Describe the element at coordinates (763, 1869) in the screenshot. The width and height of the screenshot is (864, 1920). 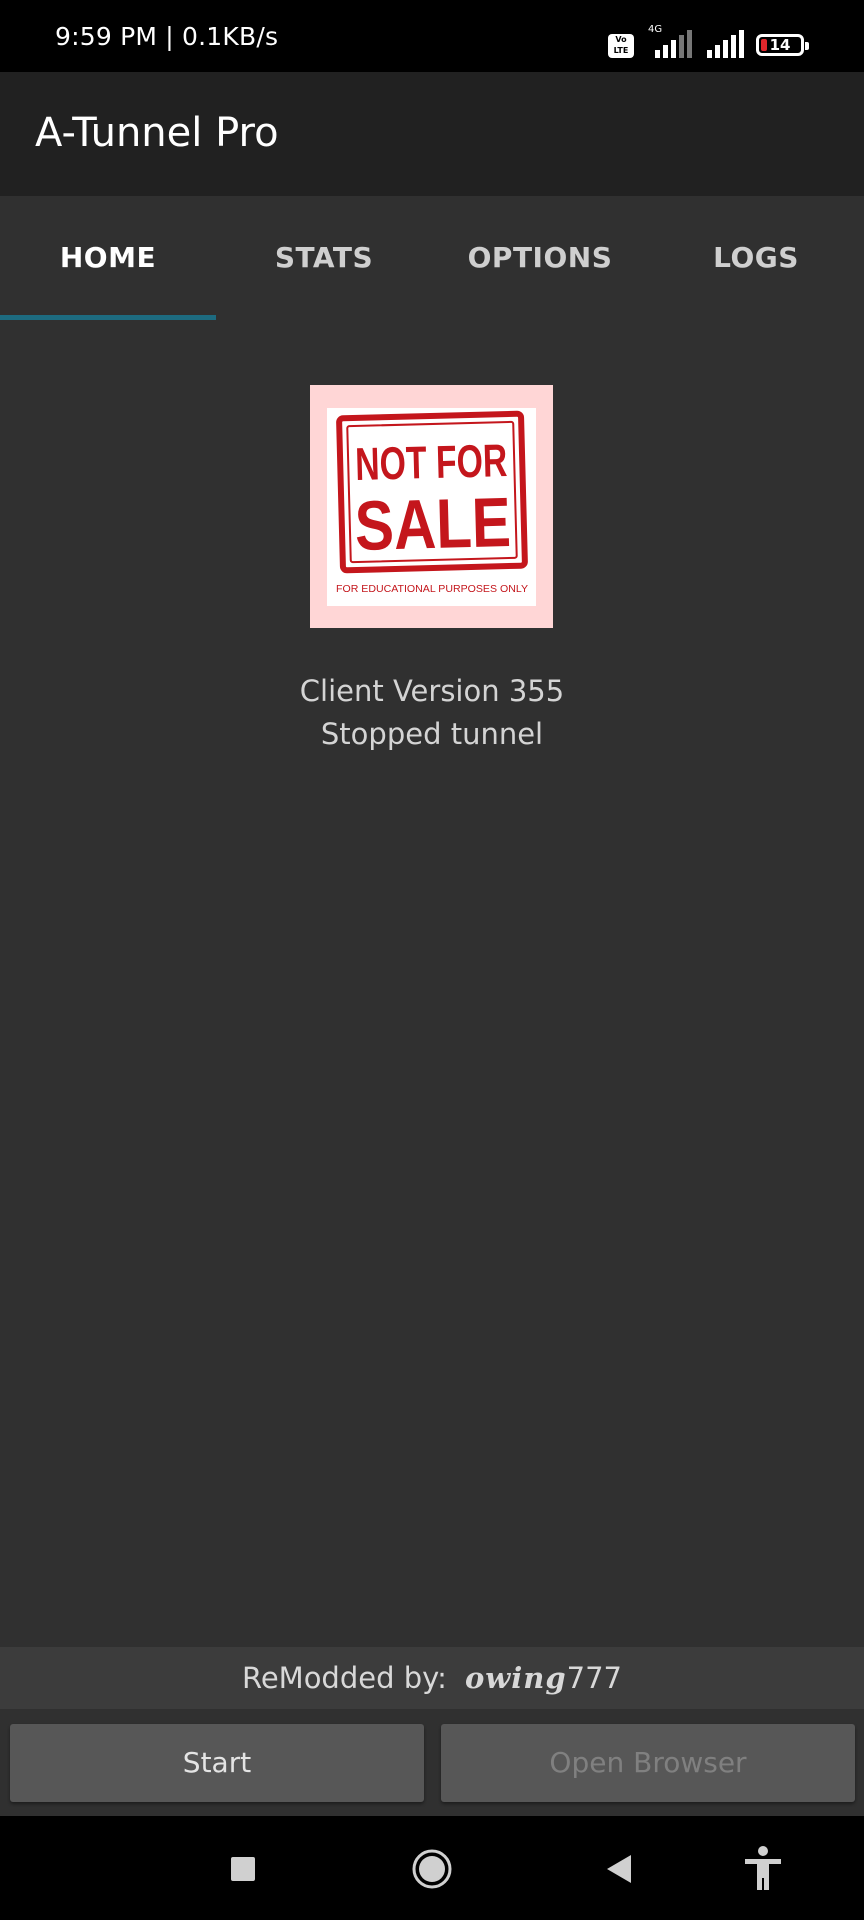
I see `accessibility-icon` at that location.